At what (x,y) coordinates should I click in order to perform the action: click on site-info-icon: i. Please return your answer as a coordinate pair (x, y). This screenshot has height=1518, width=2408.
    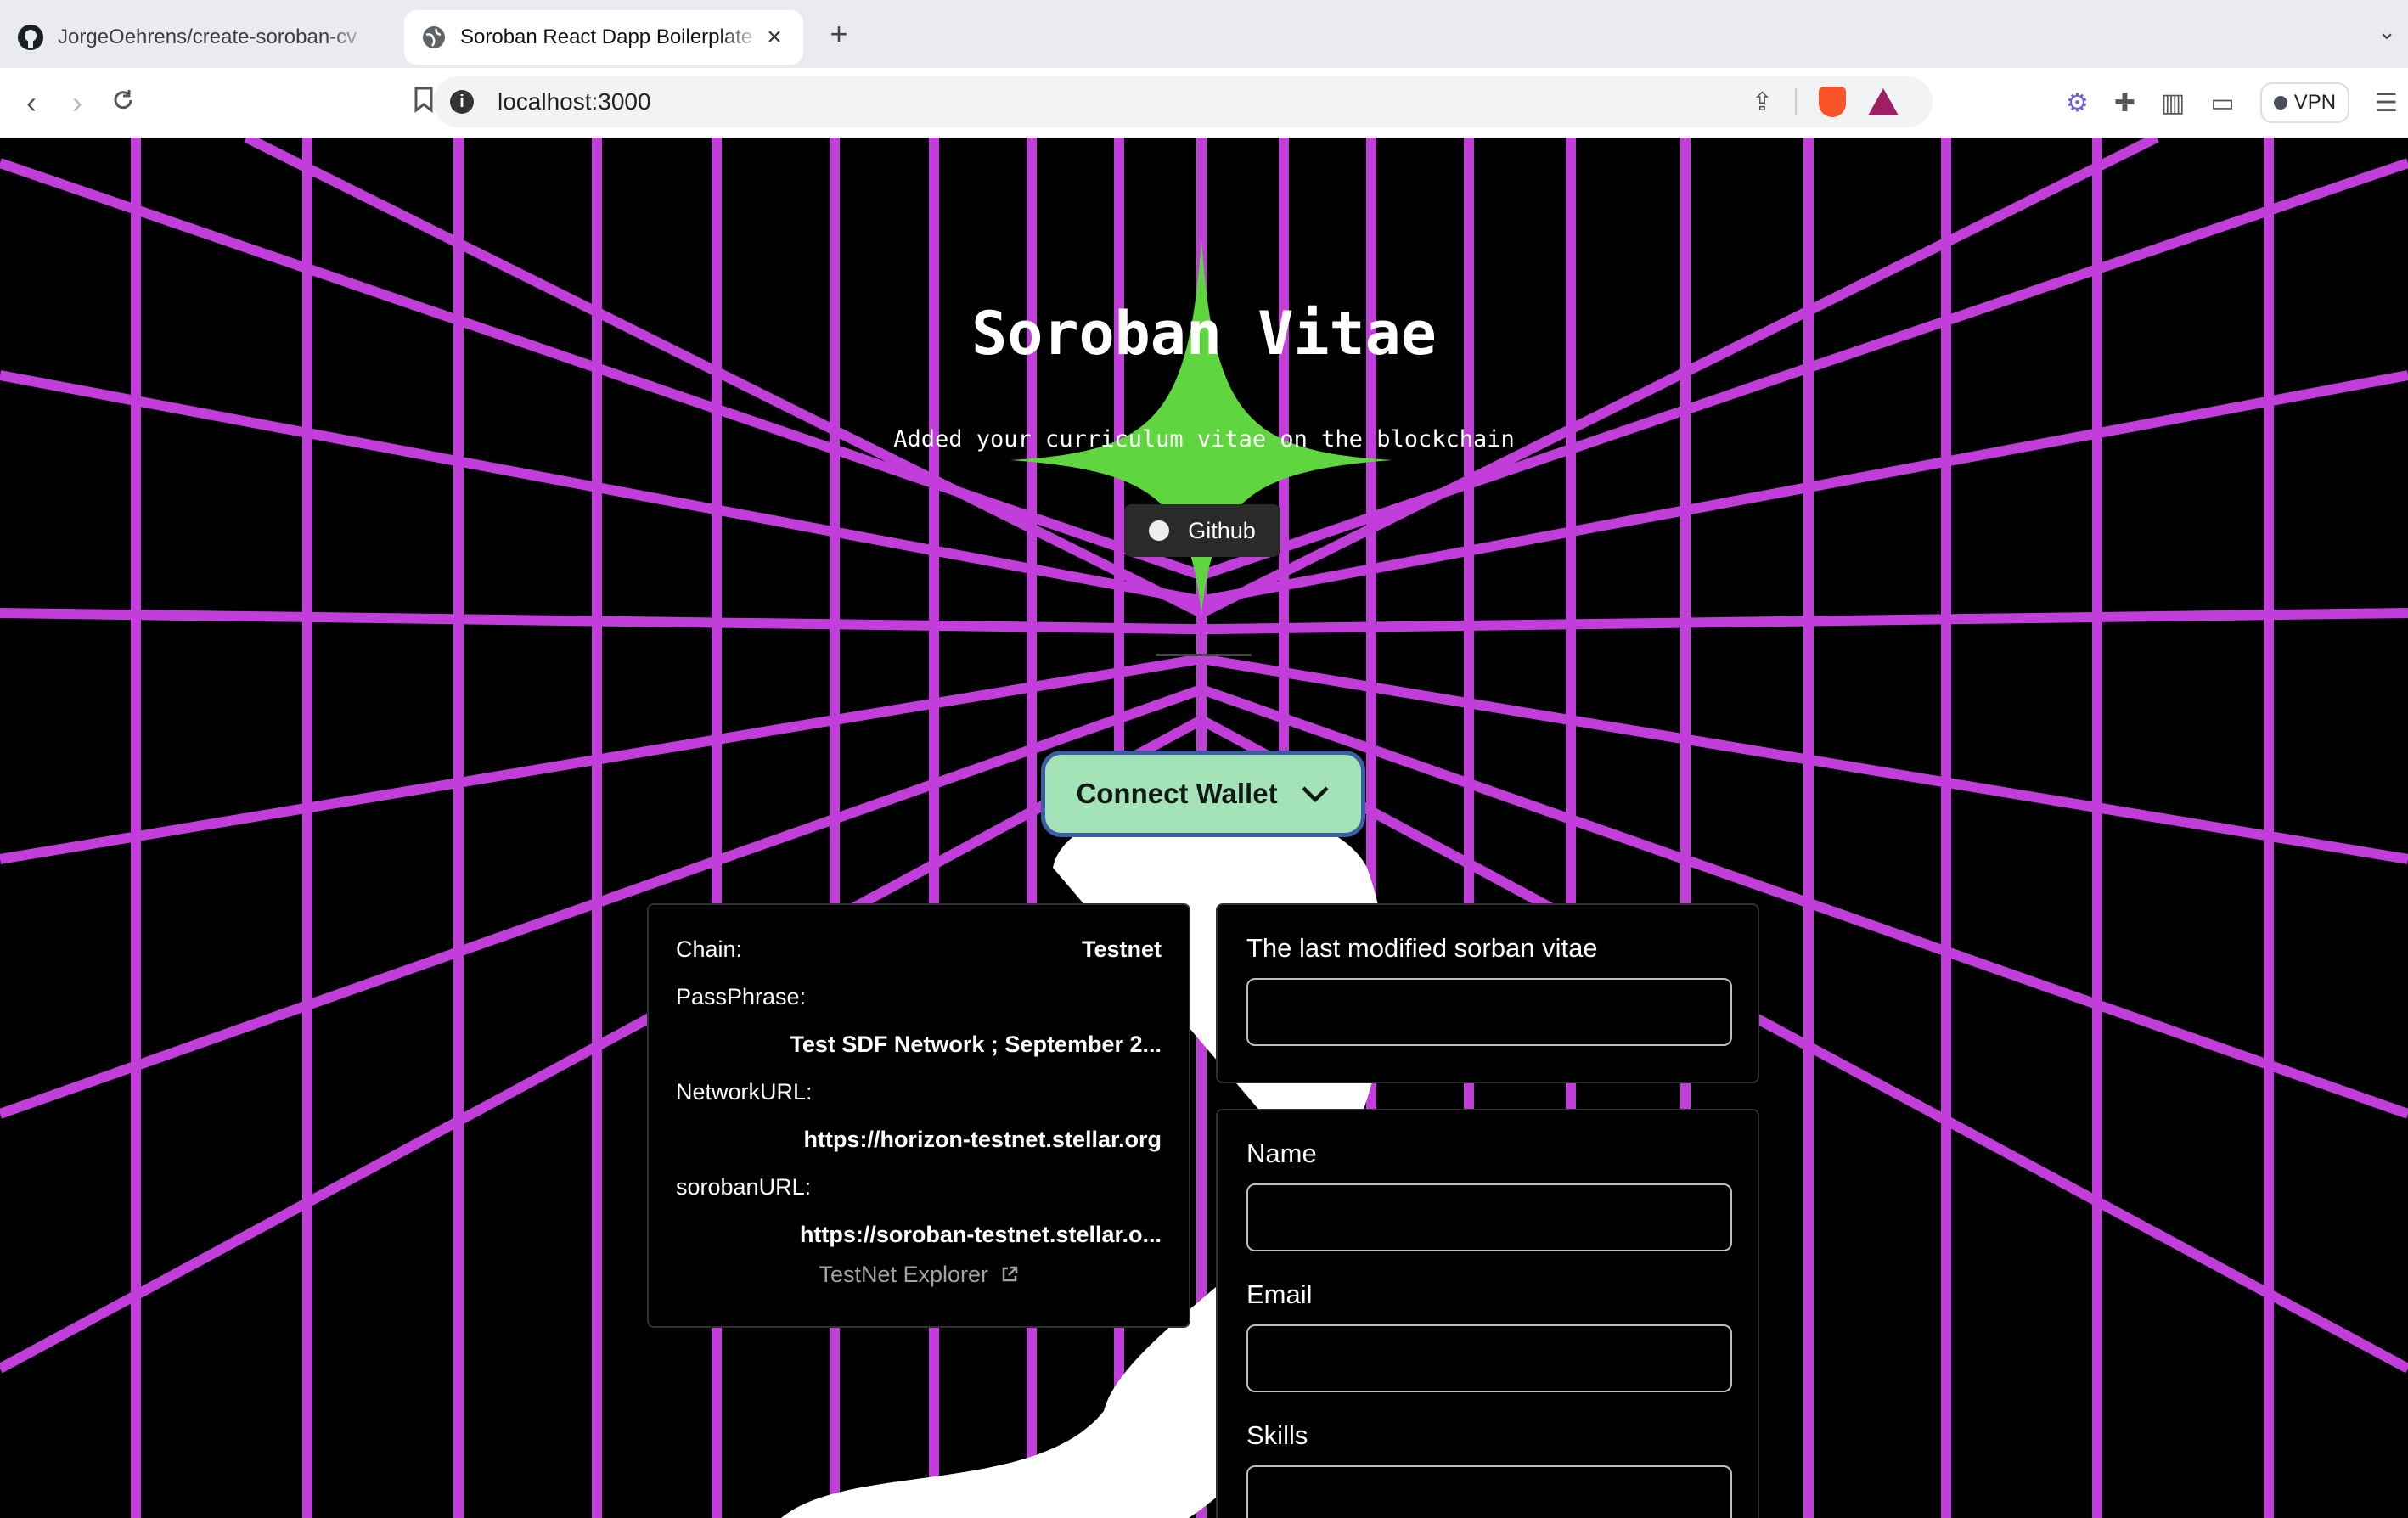
    Looking at the image, I should click on (462, 102).